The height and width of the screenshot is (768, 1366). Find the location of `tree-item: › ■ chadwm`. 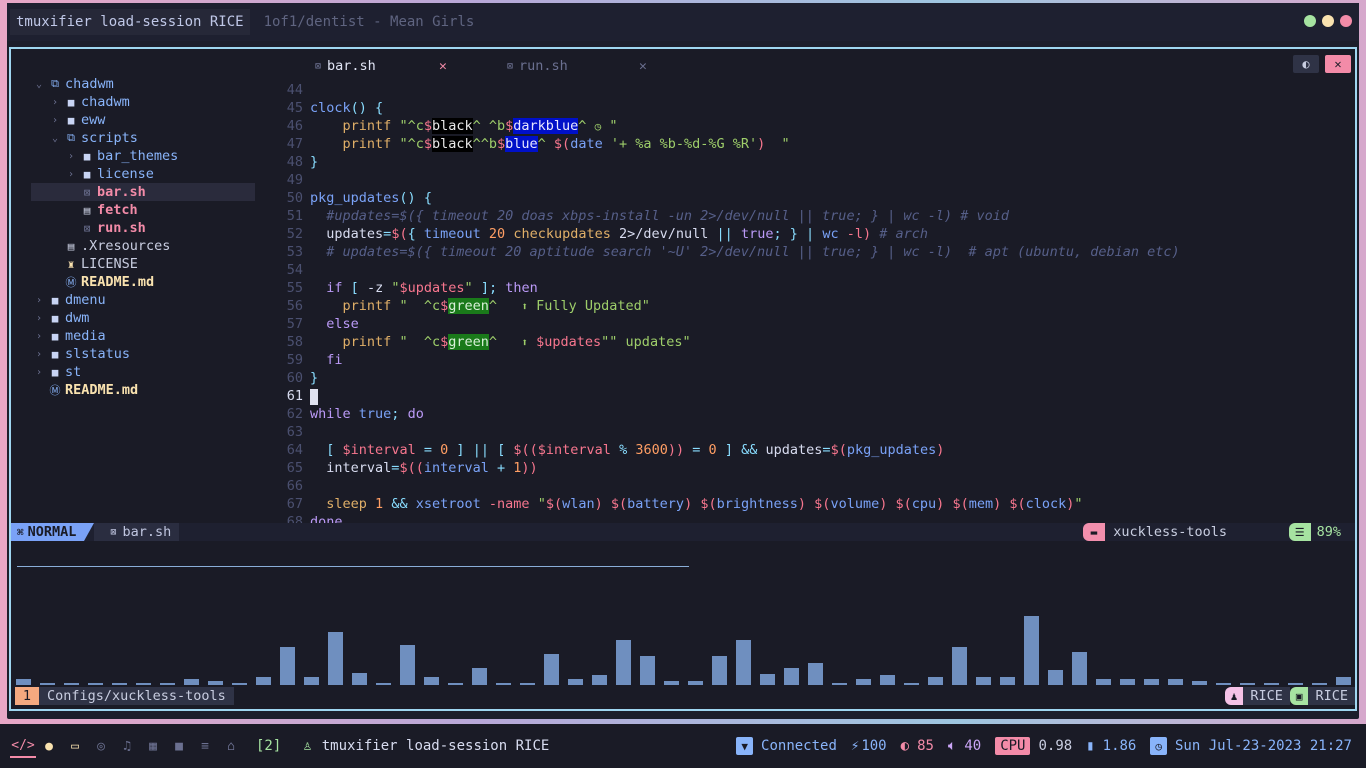

tree-item: › ■ chadwm is located at coordinates (143, 102).